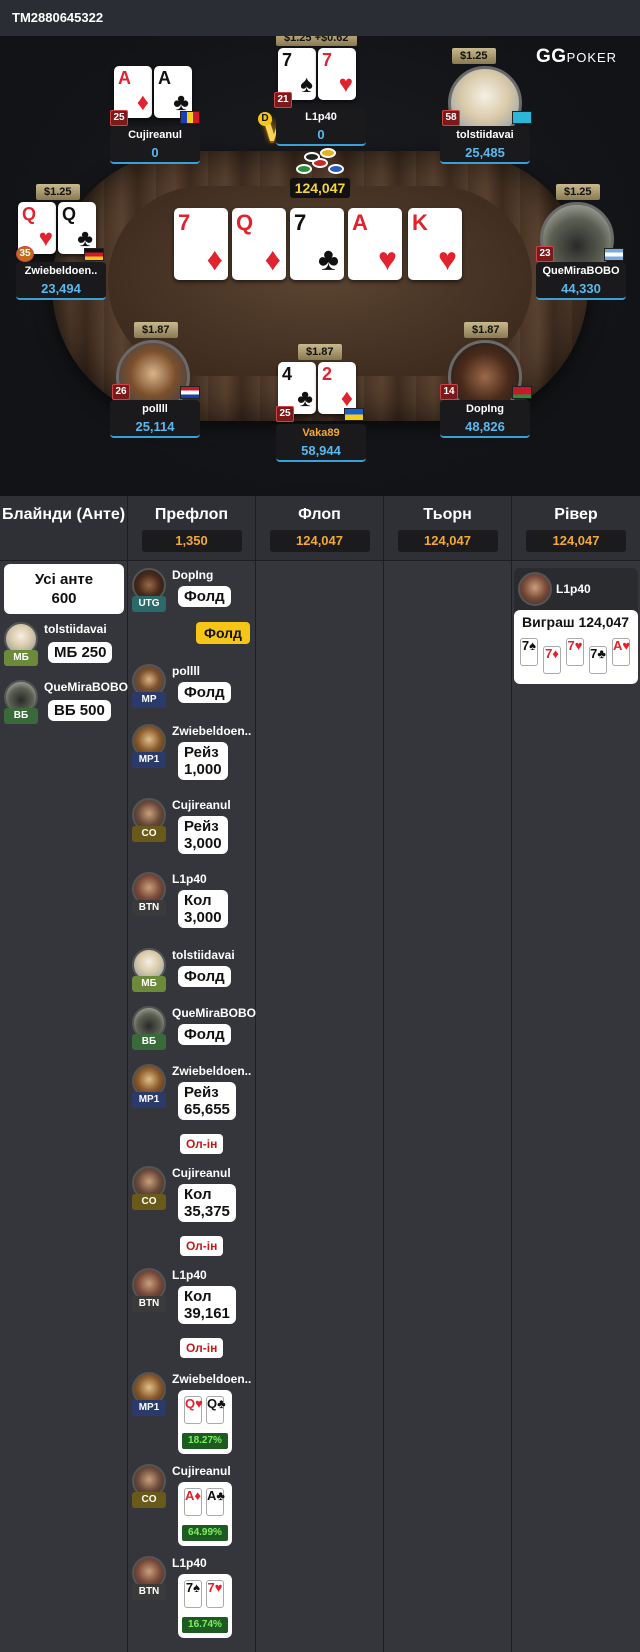 The image size is (640, 1652). What do you see at coordinates (577, 56) in the screenshot?
I see `gg-poker-logo: GGPOKER` at bounding box center [577, 56].